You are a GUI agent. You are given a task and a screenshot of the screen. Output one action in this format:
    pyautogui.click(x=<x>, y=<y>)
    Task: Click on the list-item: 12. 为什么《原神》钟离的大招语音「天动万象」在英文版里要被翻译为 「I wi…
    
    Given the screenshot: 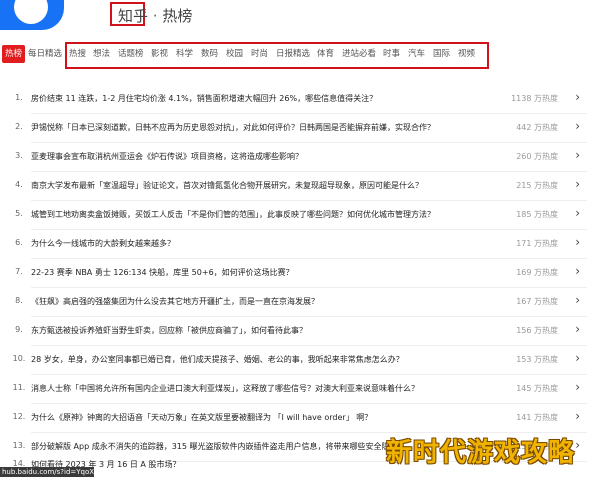 What is the action you would take?
    pyautogui.click(x=297, y=418)
    